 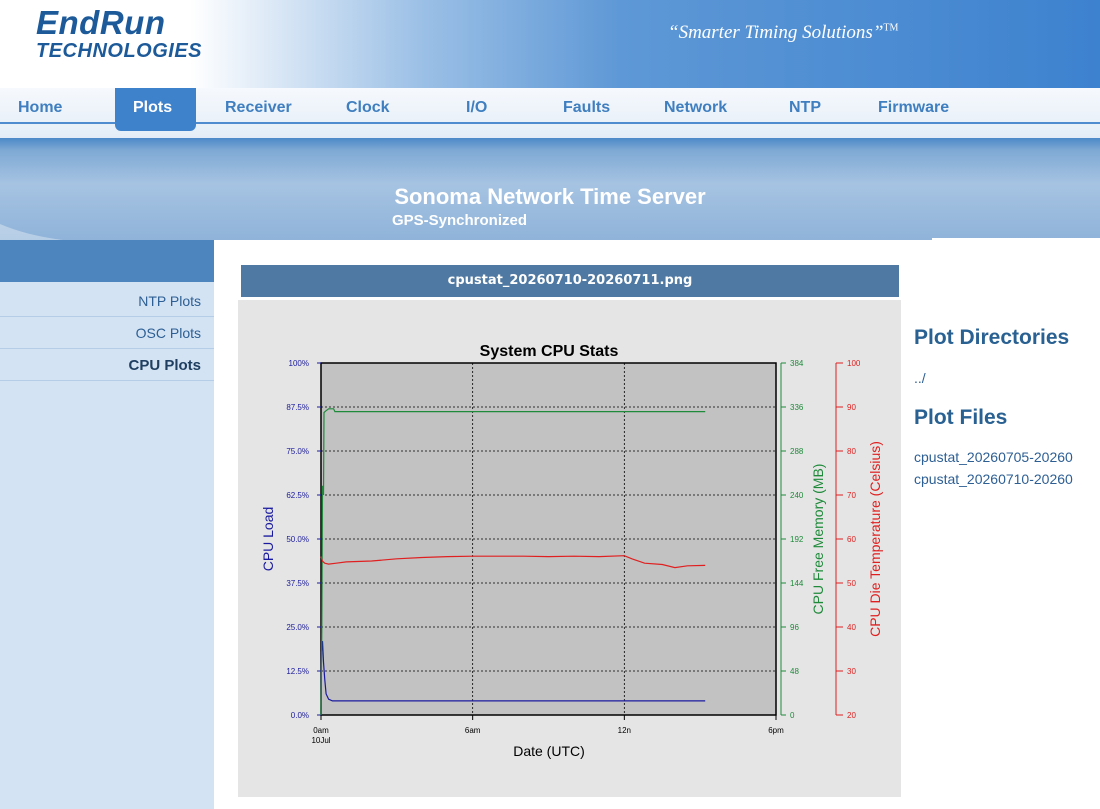 I want to click on left-axis-tick-label: 12.5%, so click(x=297, y=671).